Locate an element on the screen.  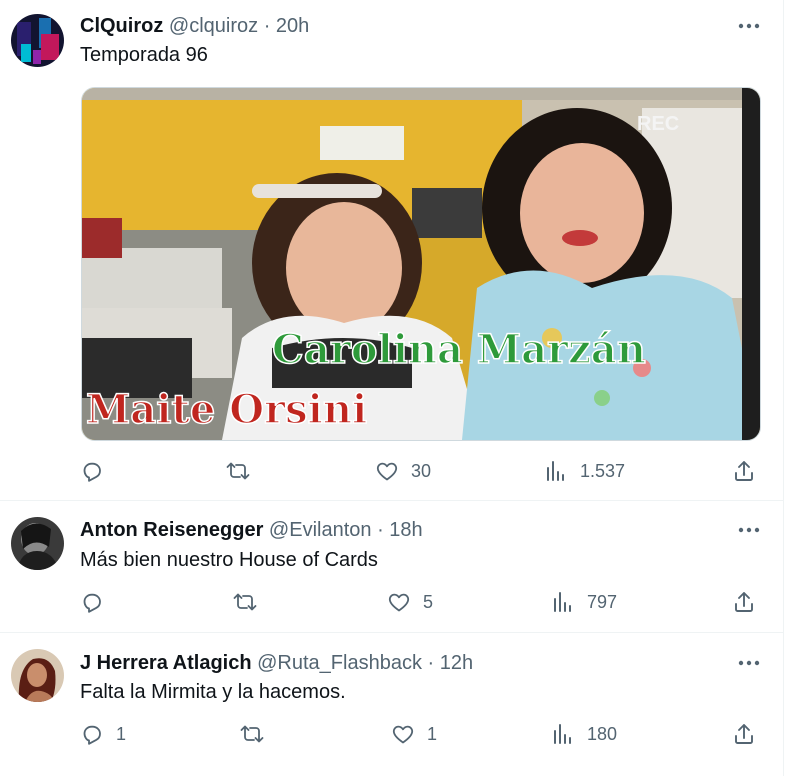
caption-bottom: Maite Orsini is located at coordinates (226, 409).